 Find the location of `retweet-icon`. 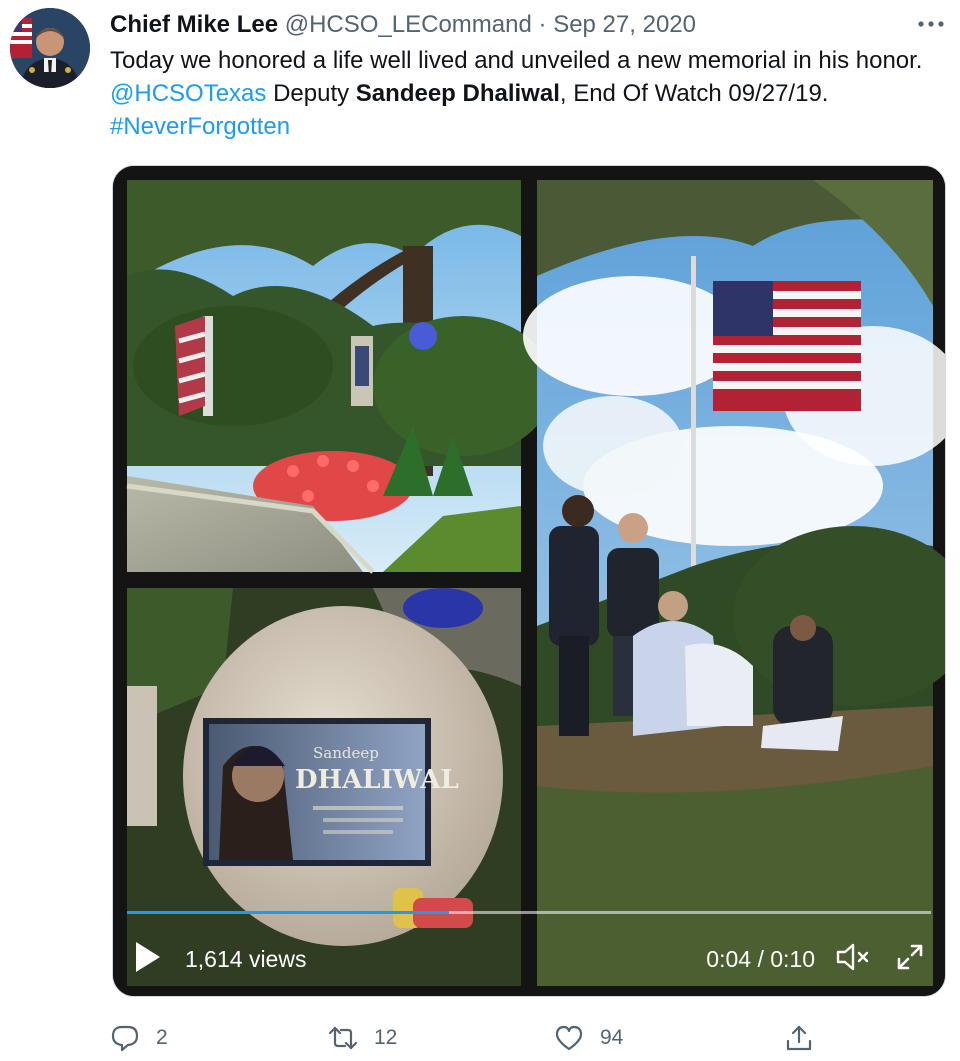

retweet-icon is located at coordinates (343, 1038).